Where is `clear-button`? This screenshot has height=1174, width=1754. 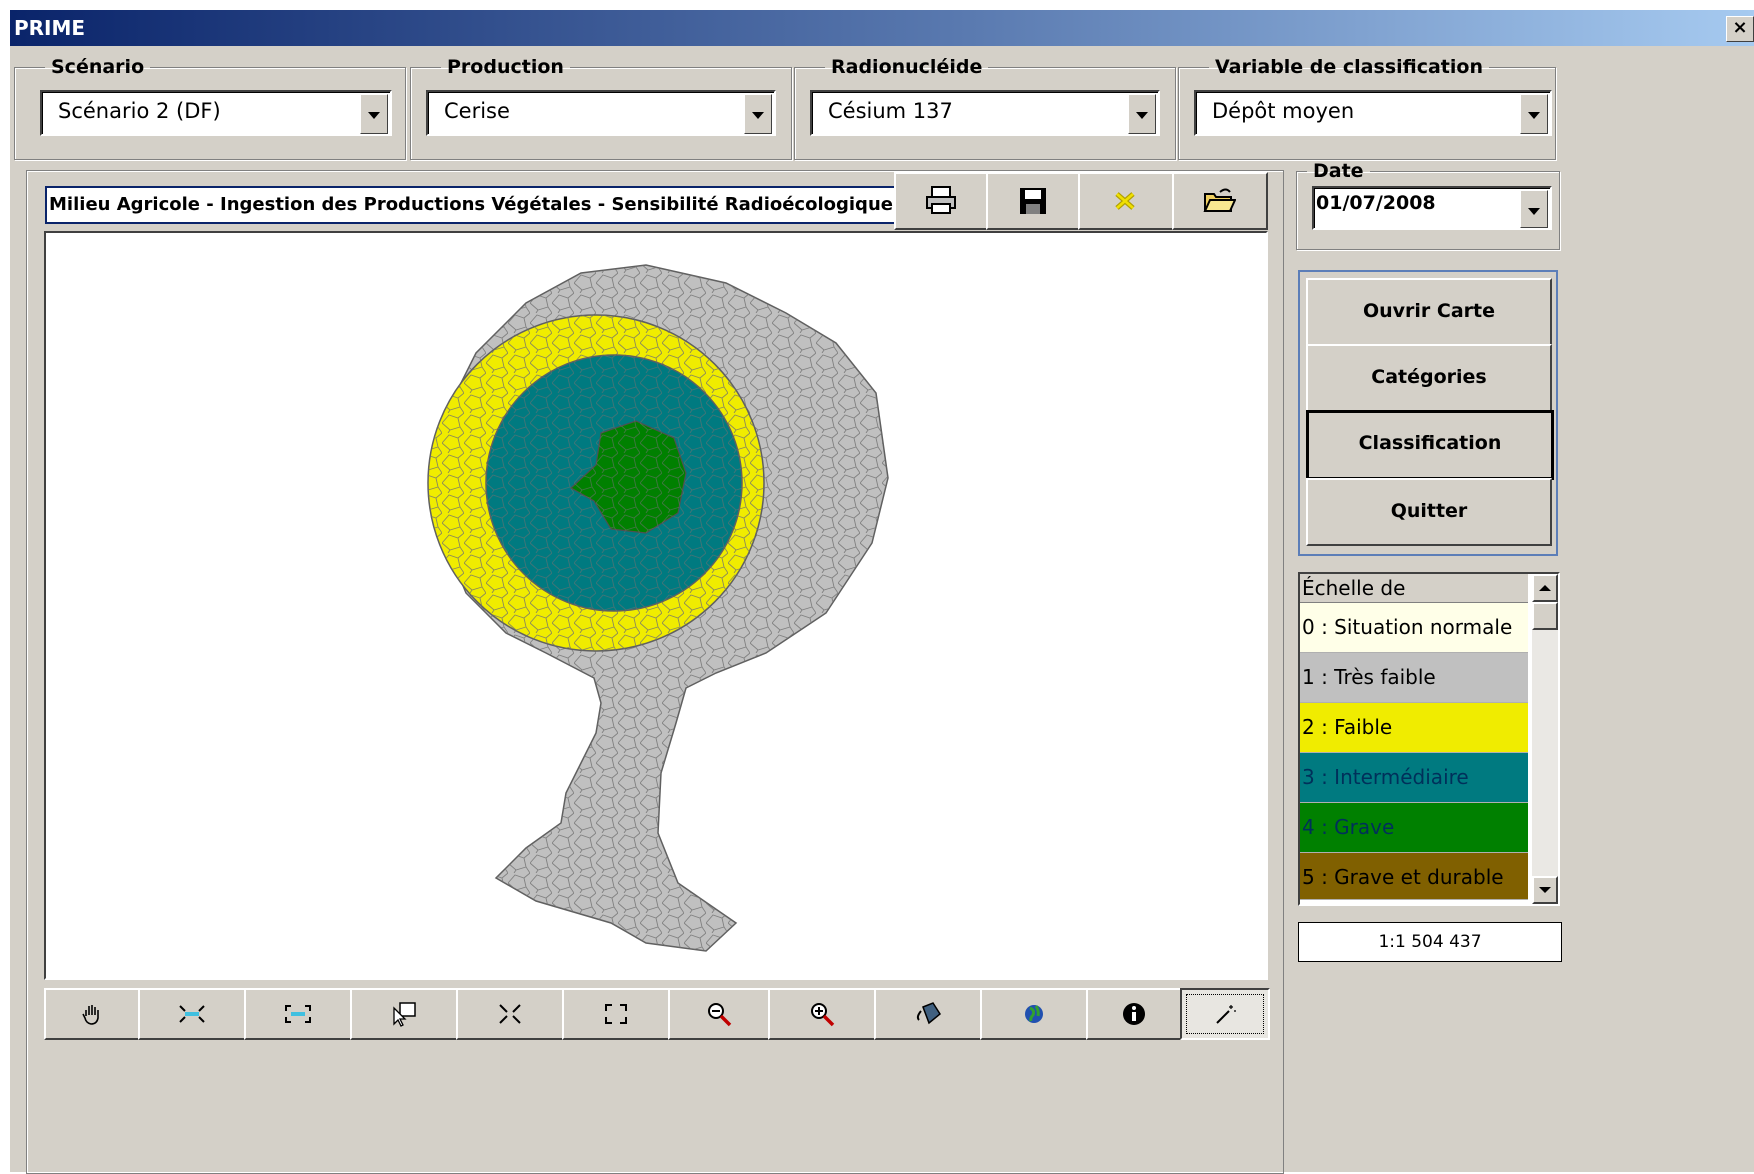
clear-button is located at coordinates (1126, 201).